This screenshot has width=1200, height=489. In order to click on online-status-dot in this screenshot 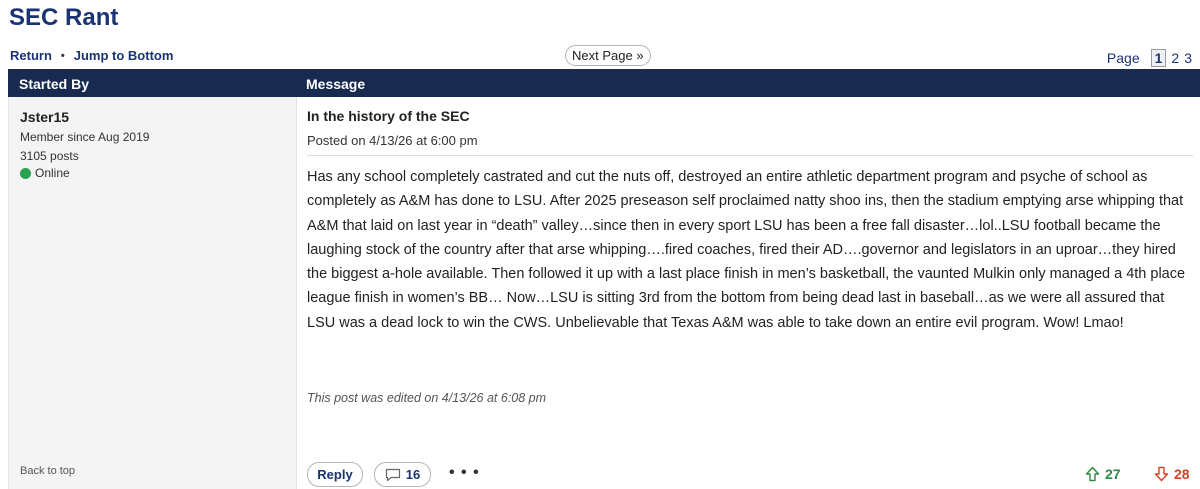, I will do `click(25, 173)`.